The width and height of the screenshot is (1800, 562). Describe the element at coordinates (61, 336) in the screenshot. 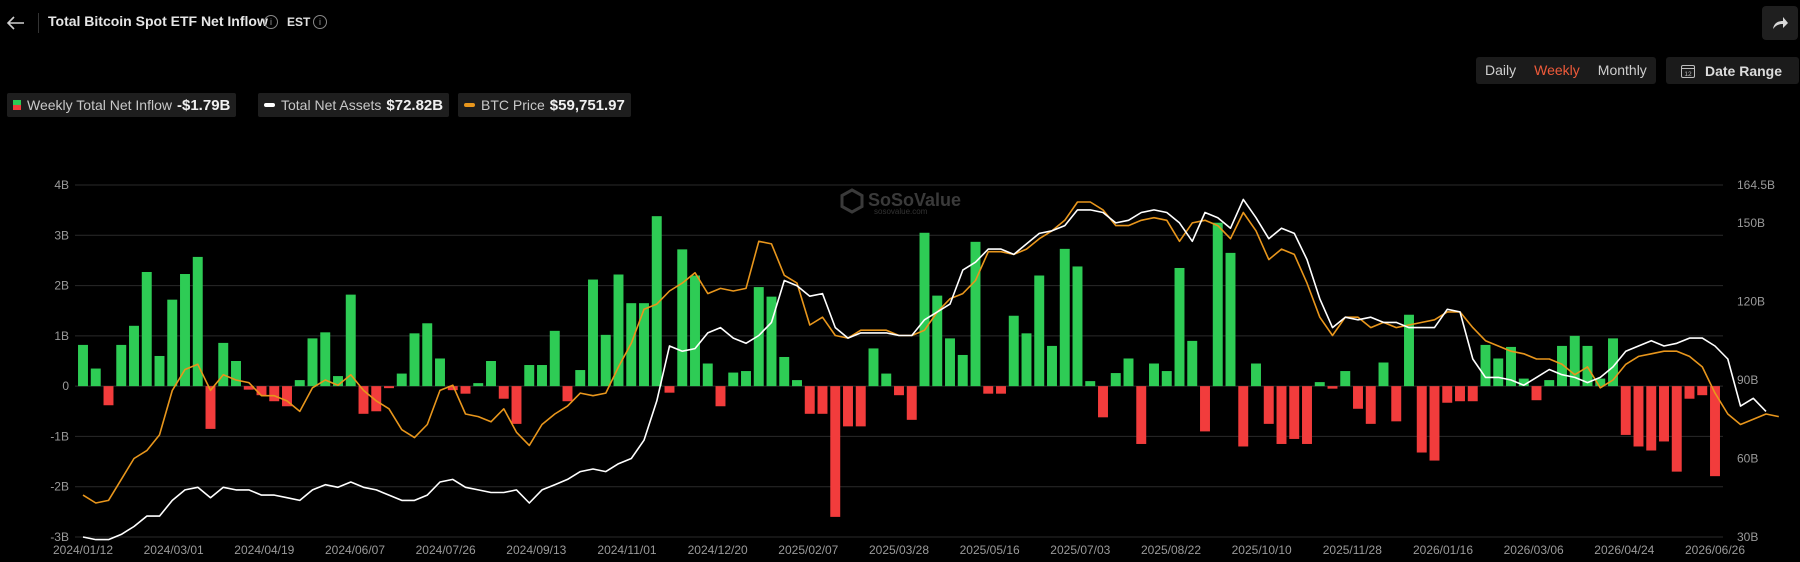

I see `y-left-tick-label: 1B` at that location.